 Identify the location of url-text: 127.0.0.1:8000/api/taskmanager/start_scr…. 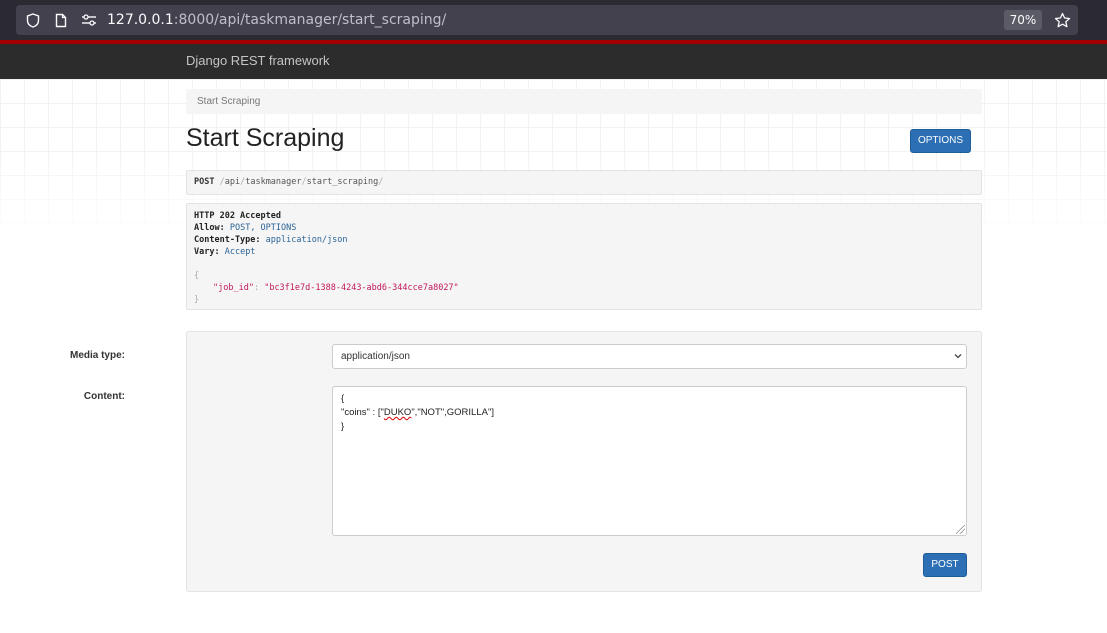
(276, 20).